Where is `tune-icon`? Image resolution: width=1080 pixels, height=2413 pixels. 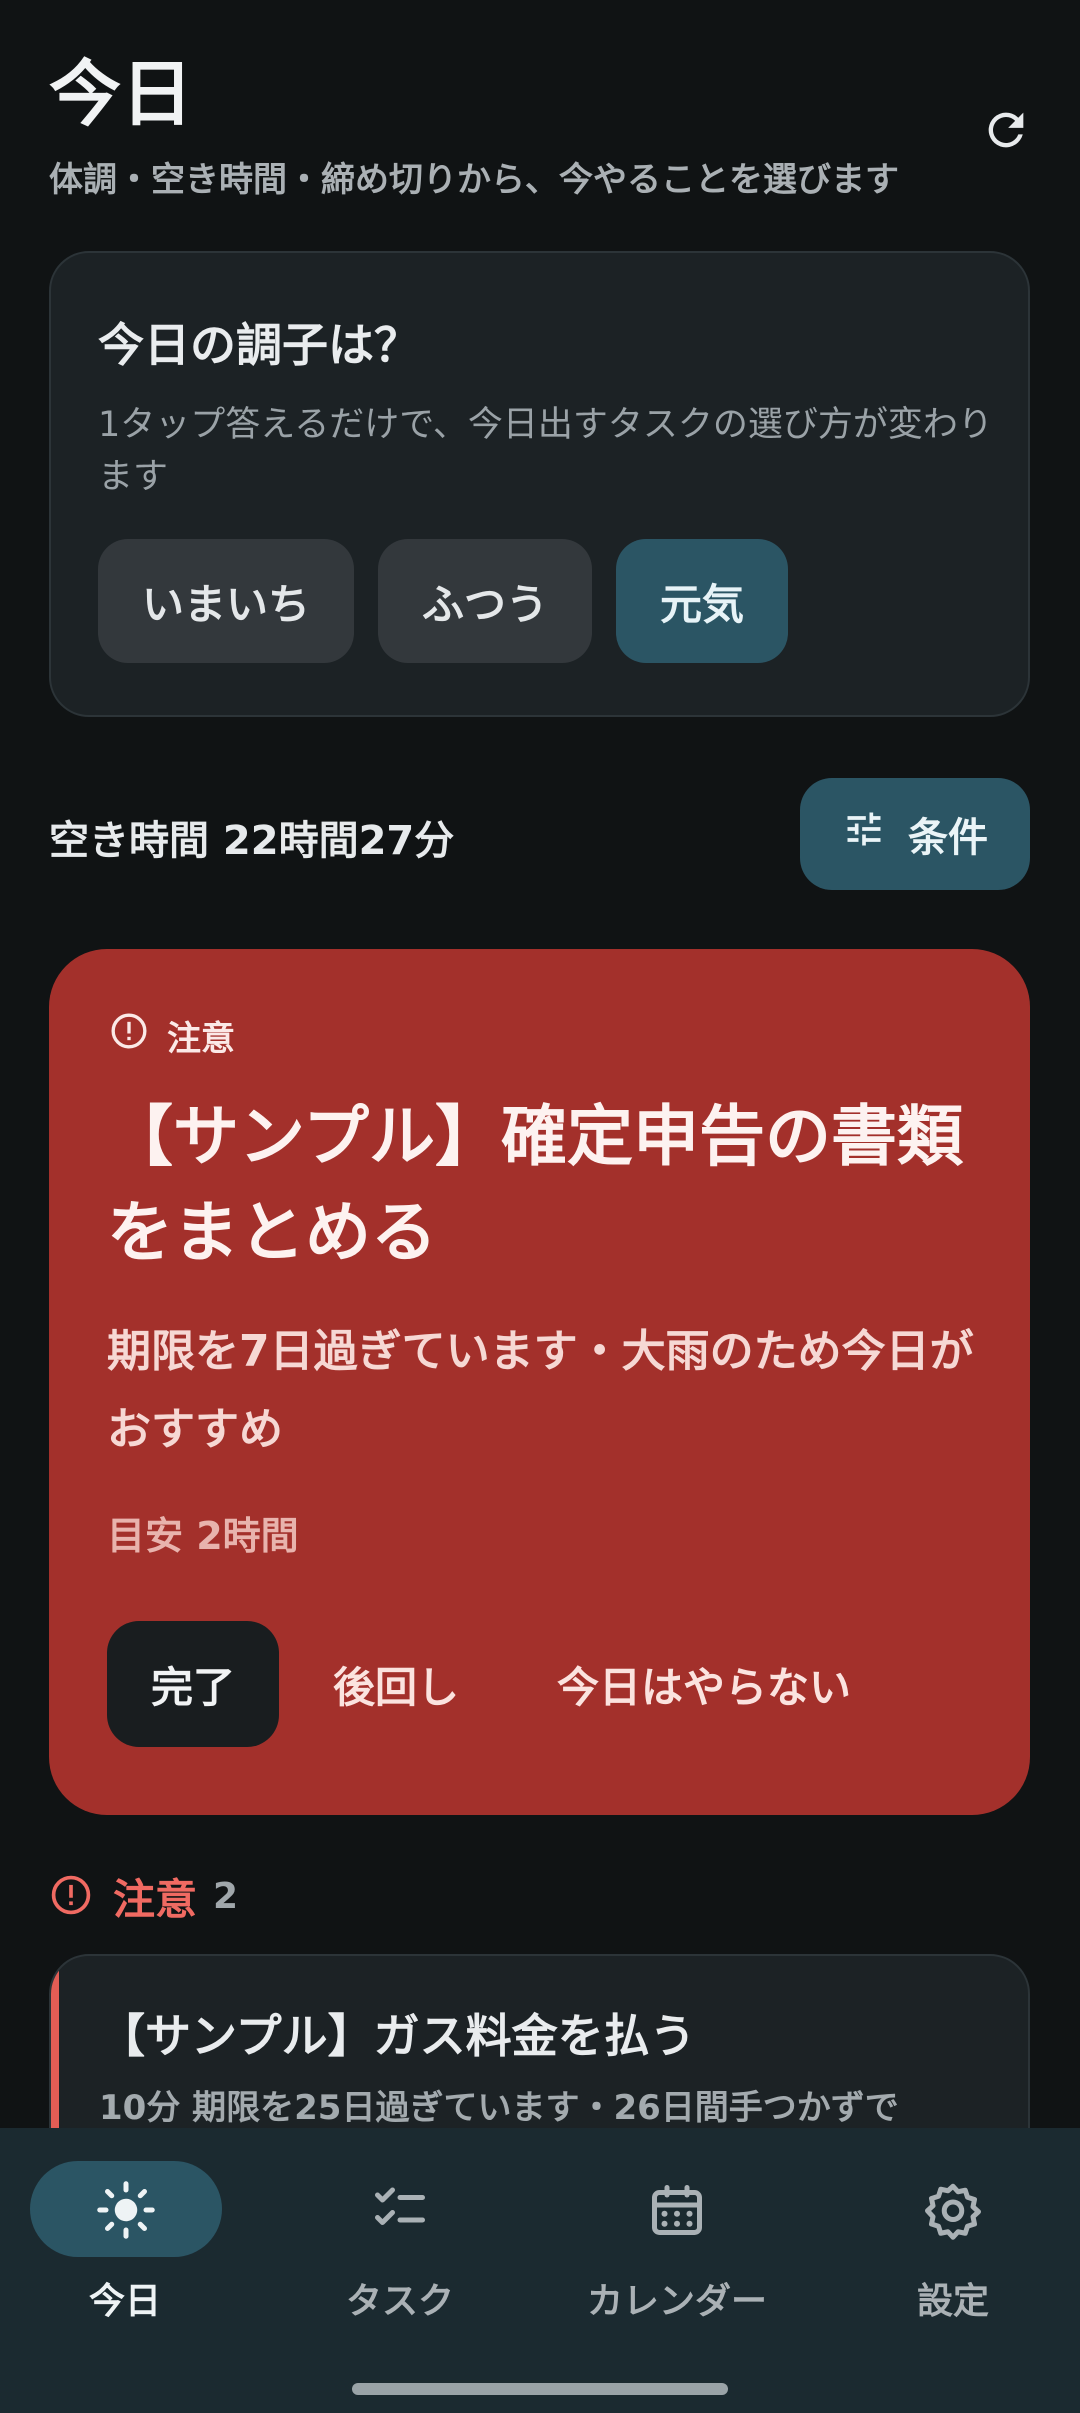
tune-icon is located at coordinates (864, 834).